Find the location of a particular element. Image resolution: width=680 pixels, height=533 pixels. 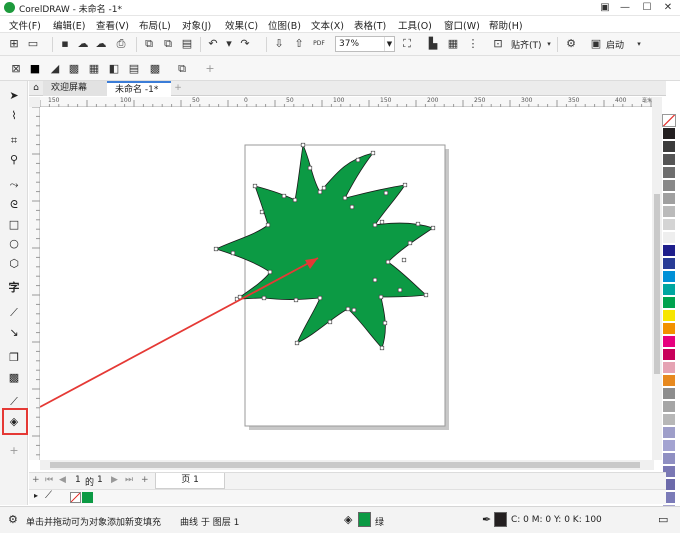

new-document-icon: ⊞ is located at coordinates (14, 44).